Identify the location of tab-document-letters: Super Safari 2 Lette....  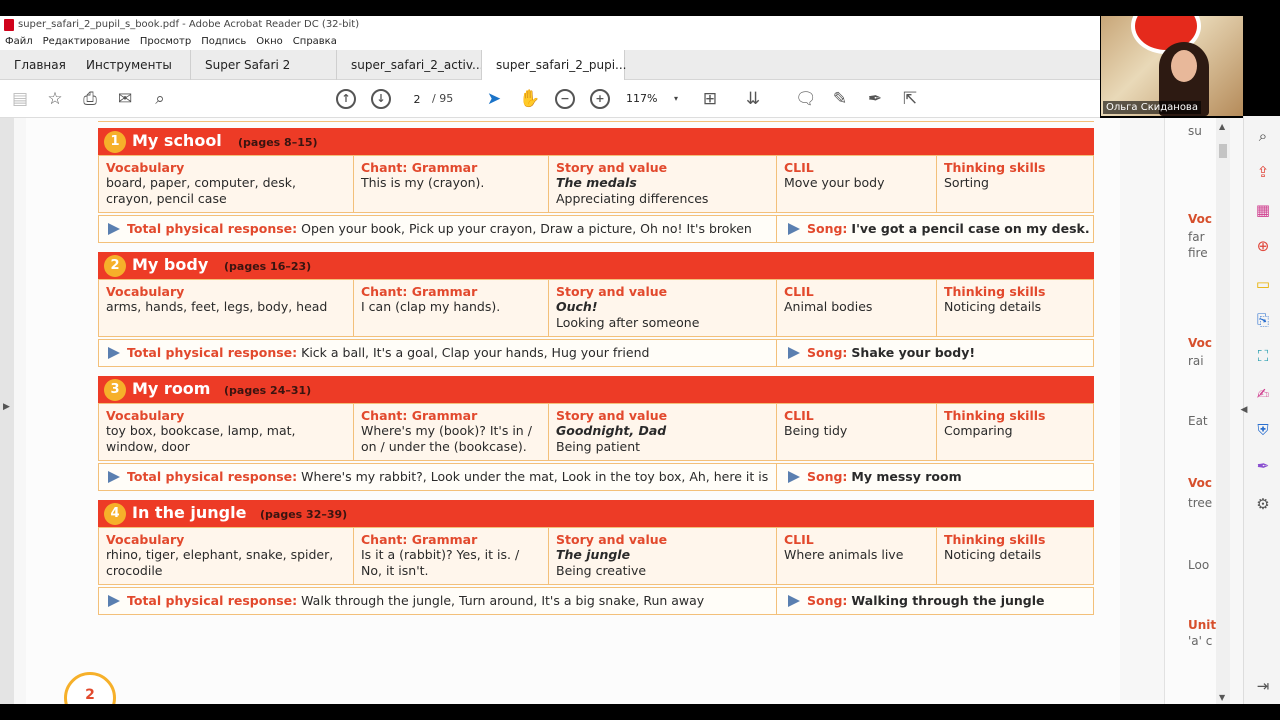
(263, 76).